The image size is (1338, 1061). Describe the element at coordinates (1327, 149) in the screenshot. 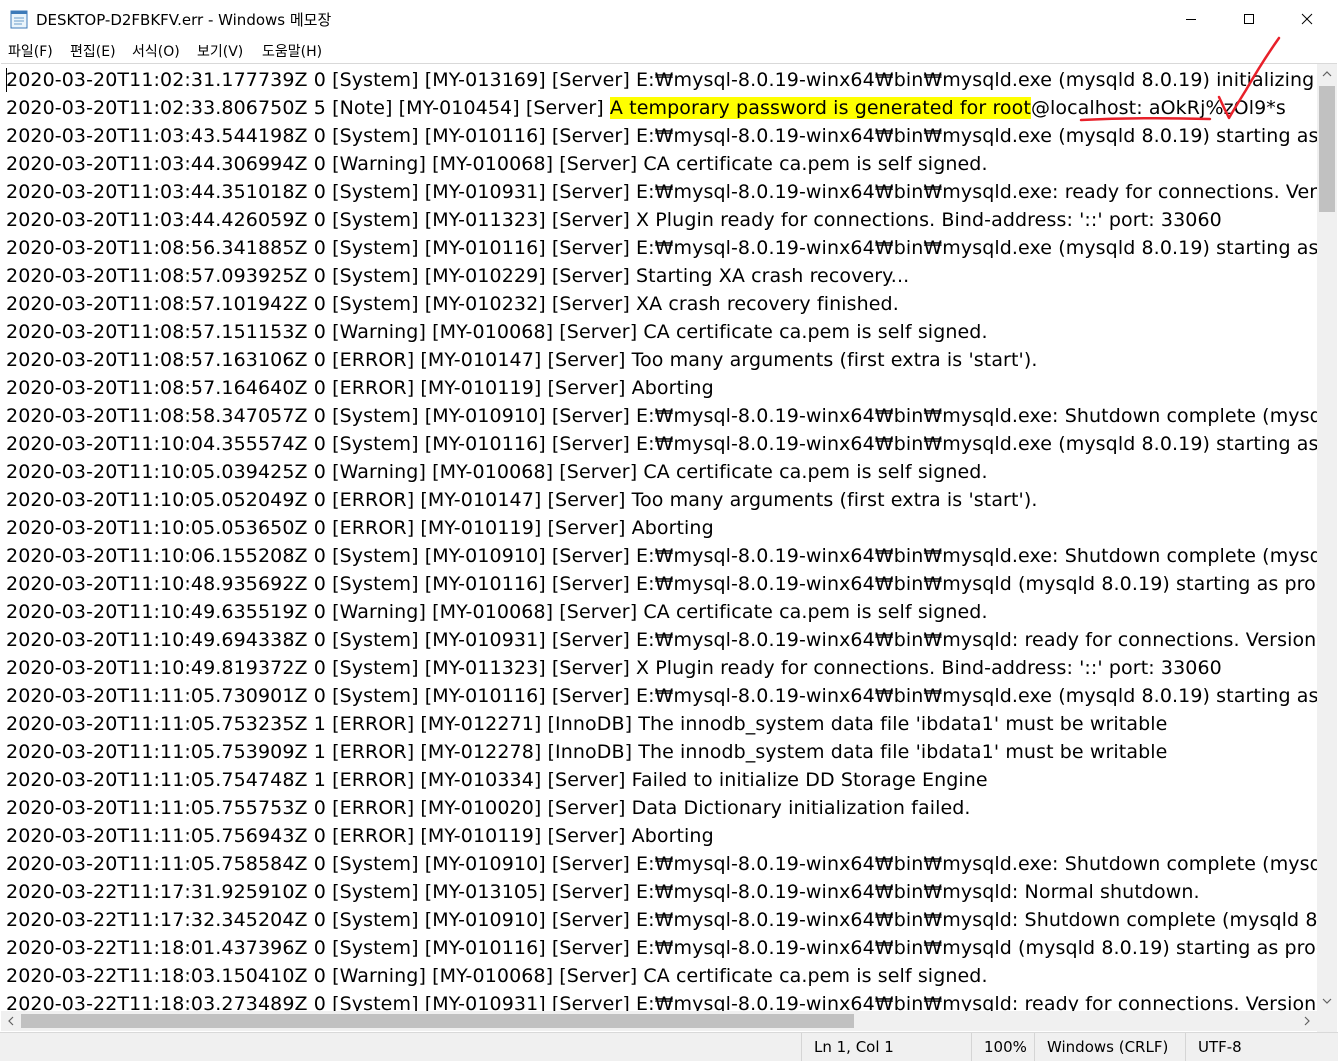

I see `vertical-scroll-thumb` at that location.